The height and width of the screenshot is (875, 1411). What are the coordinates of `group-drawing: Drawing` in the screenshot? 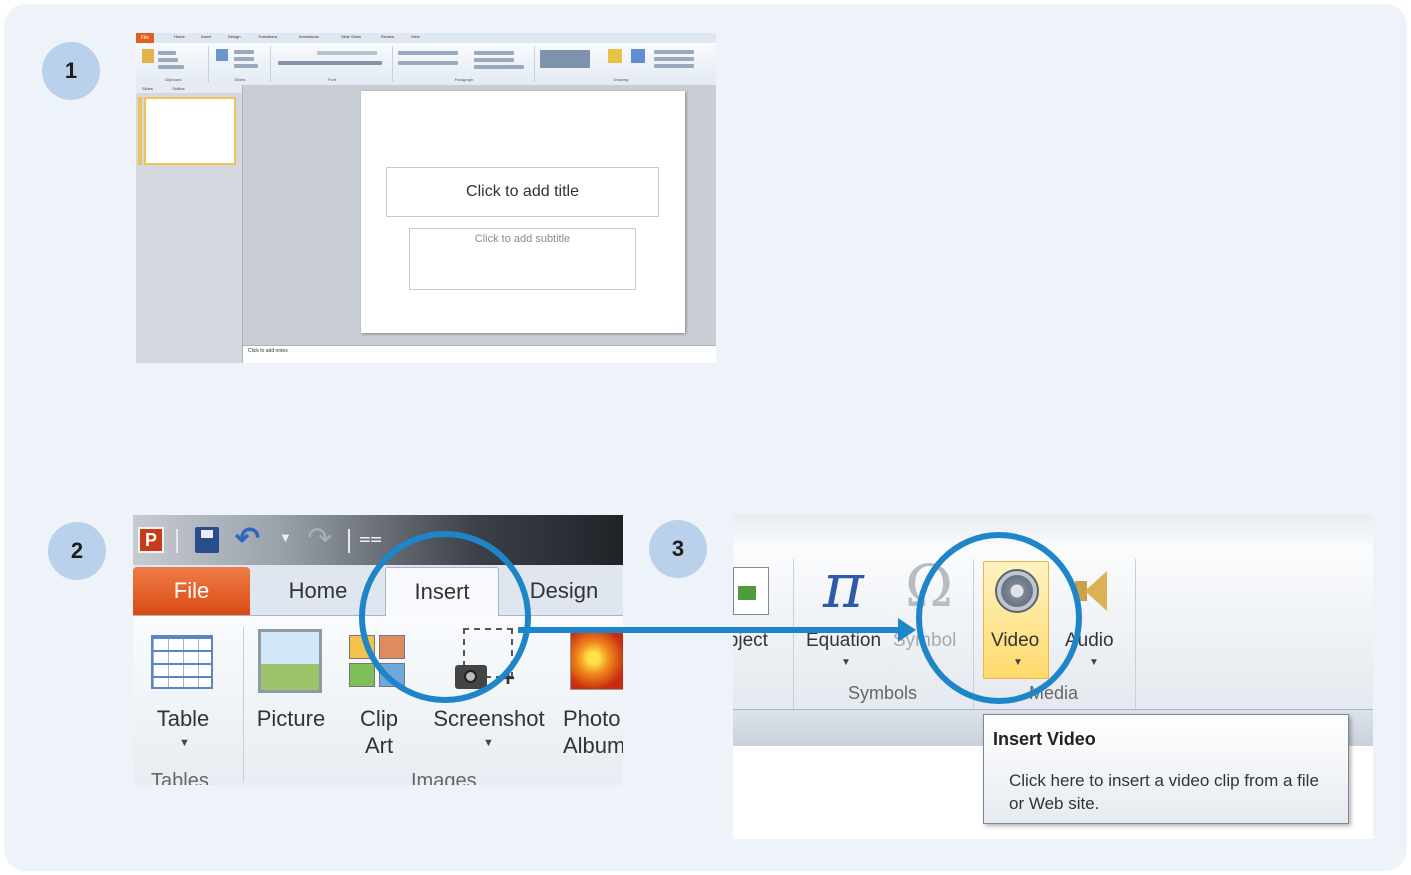 It's located at (621, 64).